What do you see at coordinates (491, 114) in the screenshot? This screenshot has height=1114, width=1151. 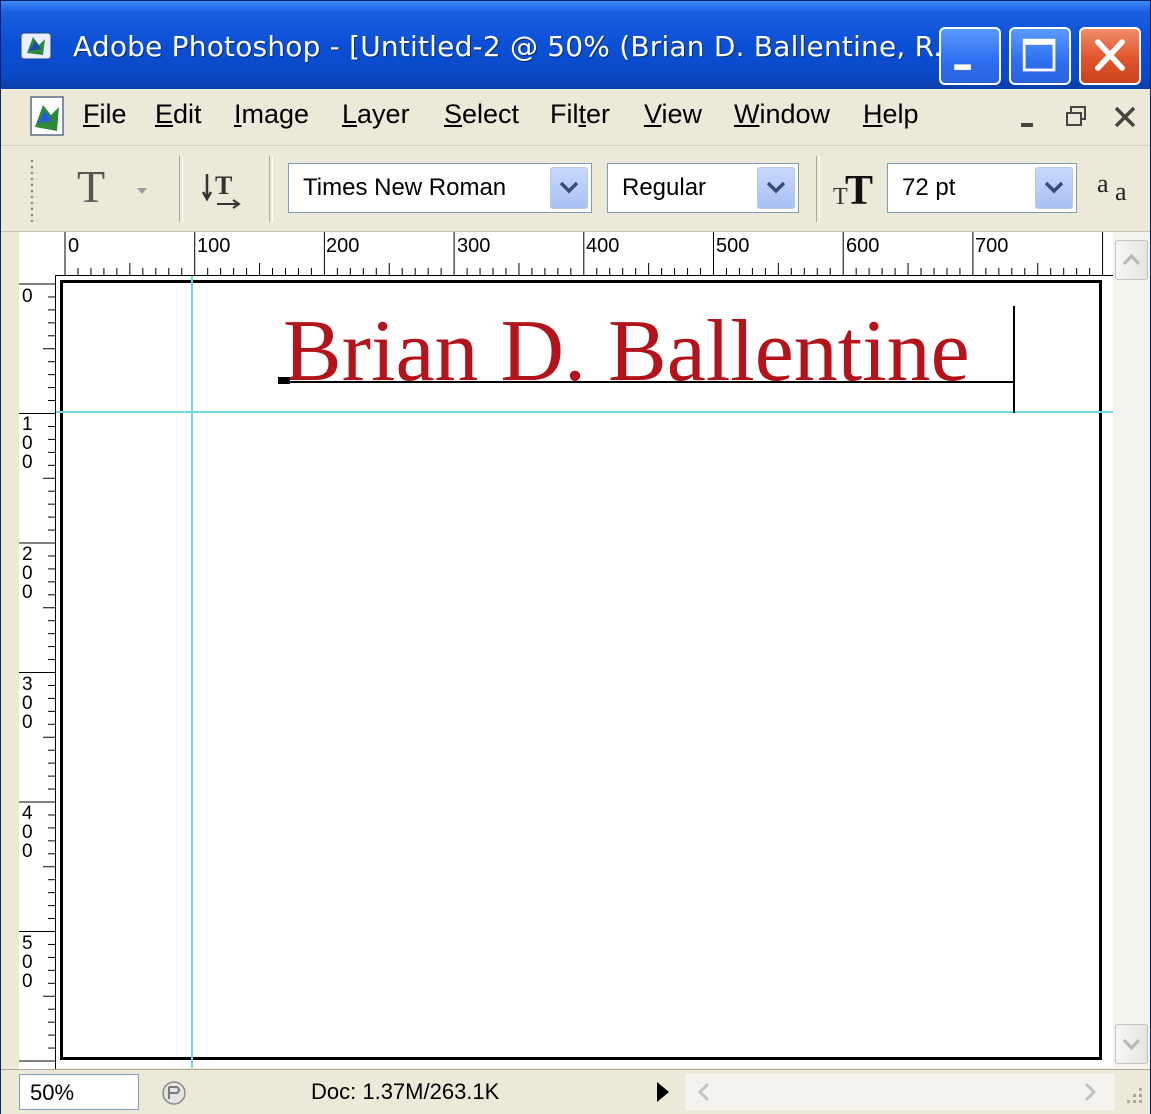 I see `menu-select-label: elect` at bounding box center [491, 114].